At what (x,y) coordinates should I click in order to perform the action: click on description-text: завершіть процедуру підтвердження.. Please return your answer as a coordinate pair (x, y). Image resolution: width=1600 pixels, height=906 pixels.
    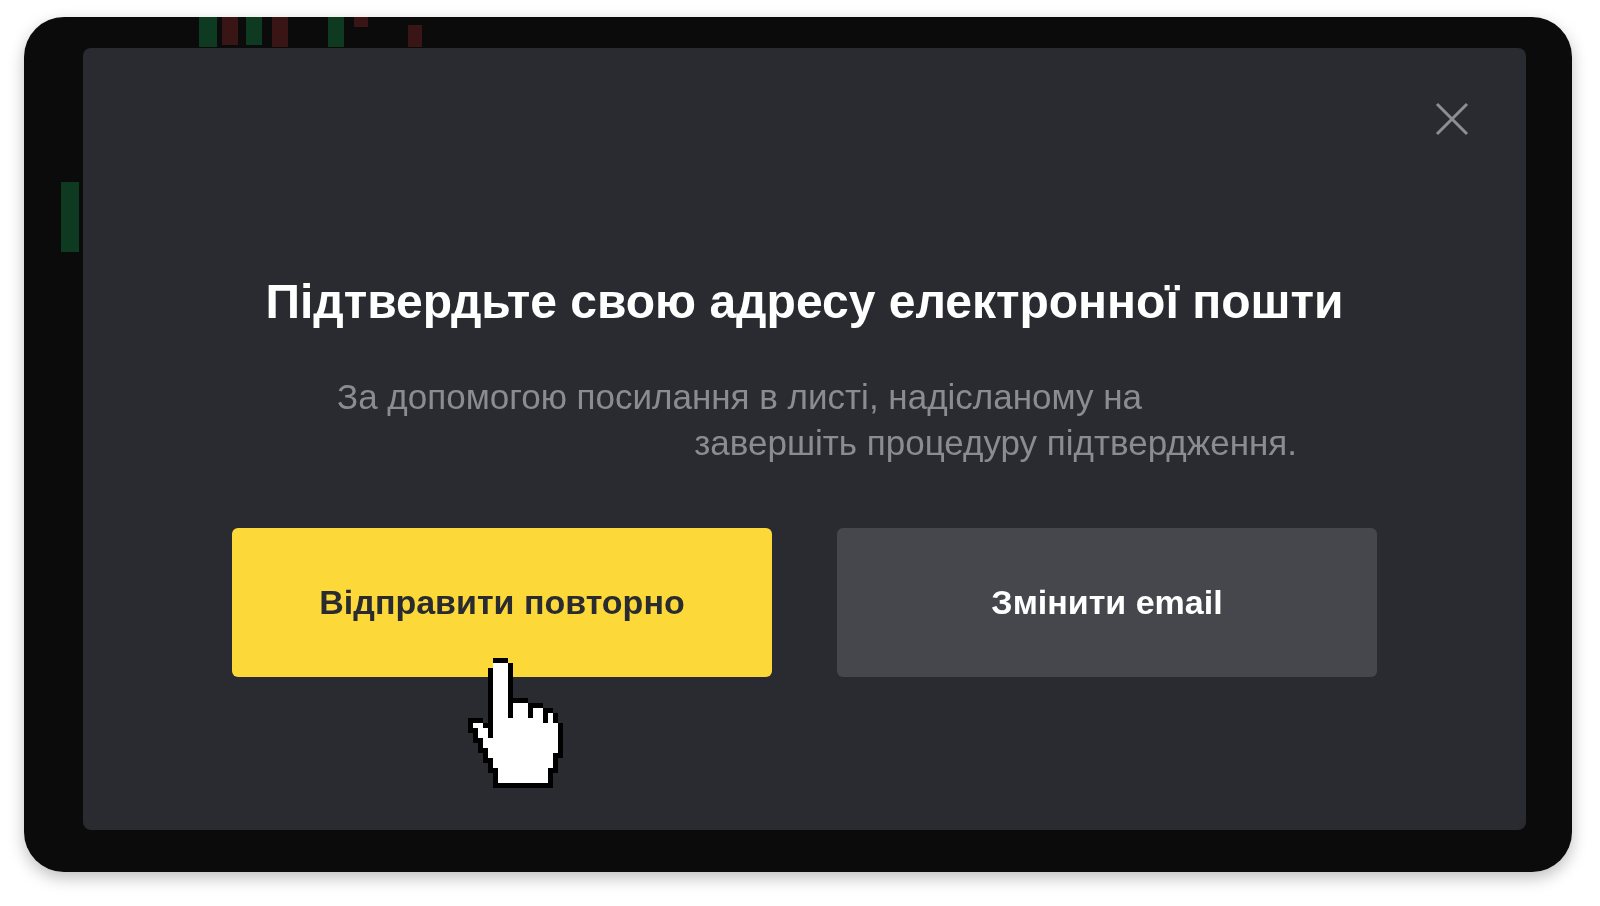
    Looking at the image, I should click on (995, 443).